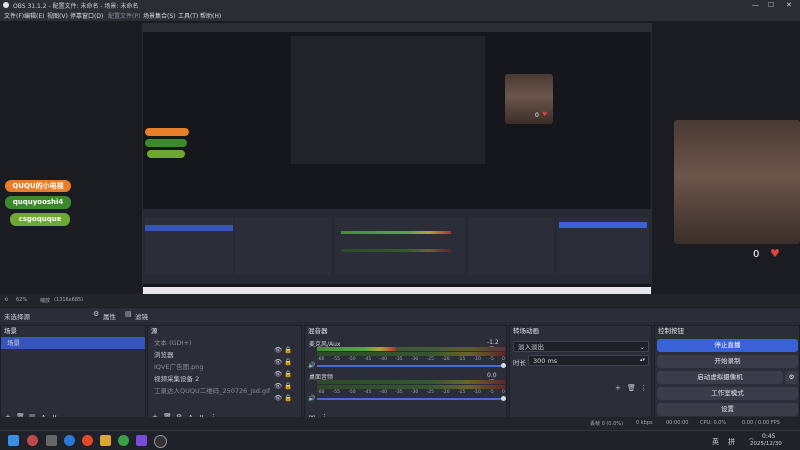 This screenshot has height=450, width=800. Describe the element at coordinates (771, 5) in the screenshot. I see `maximize-icon: ☐` at that location.